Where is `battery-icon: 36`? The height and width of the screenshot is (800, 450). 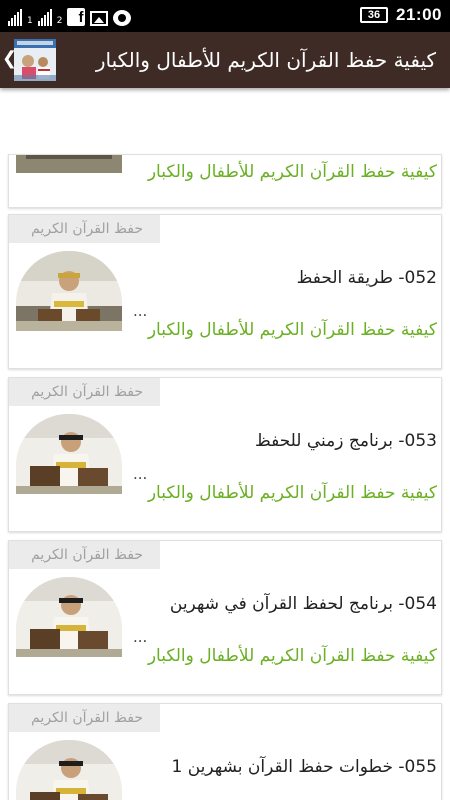
battery-icon: 36 is located at coordinates (374, 15).